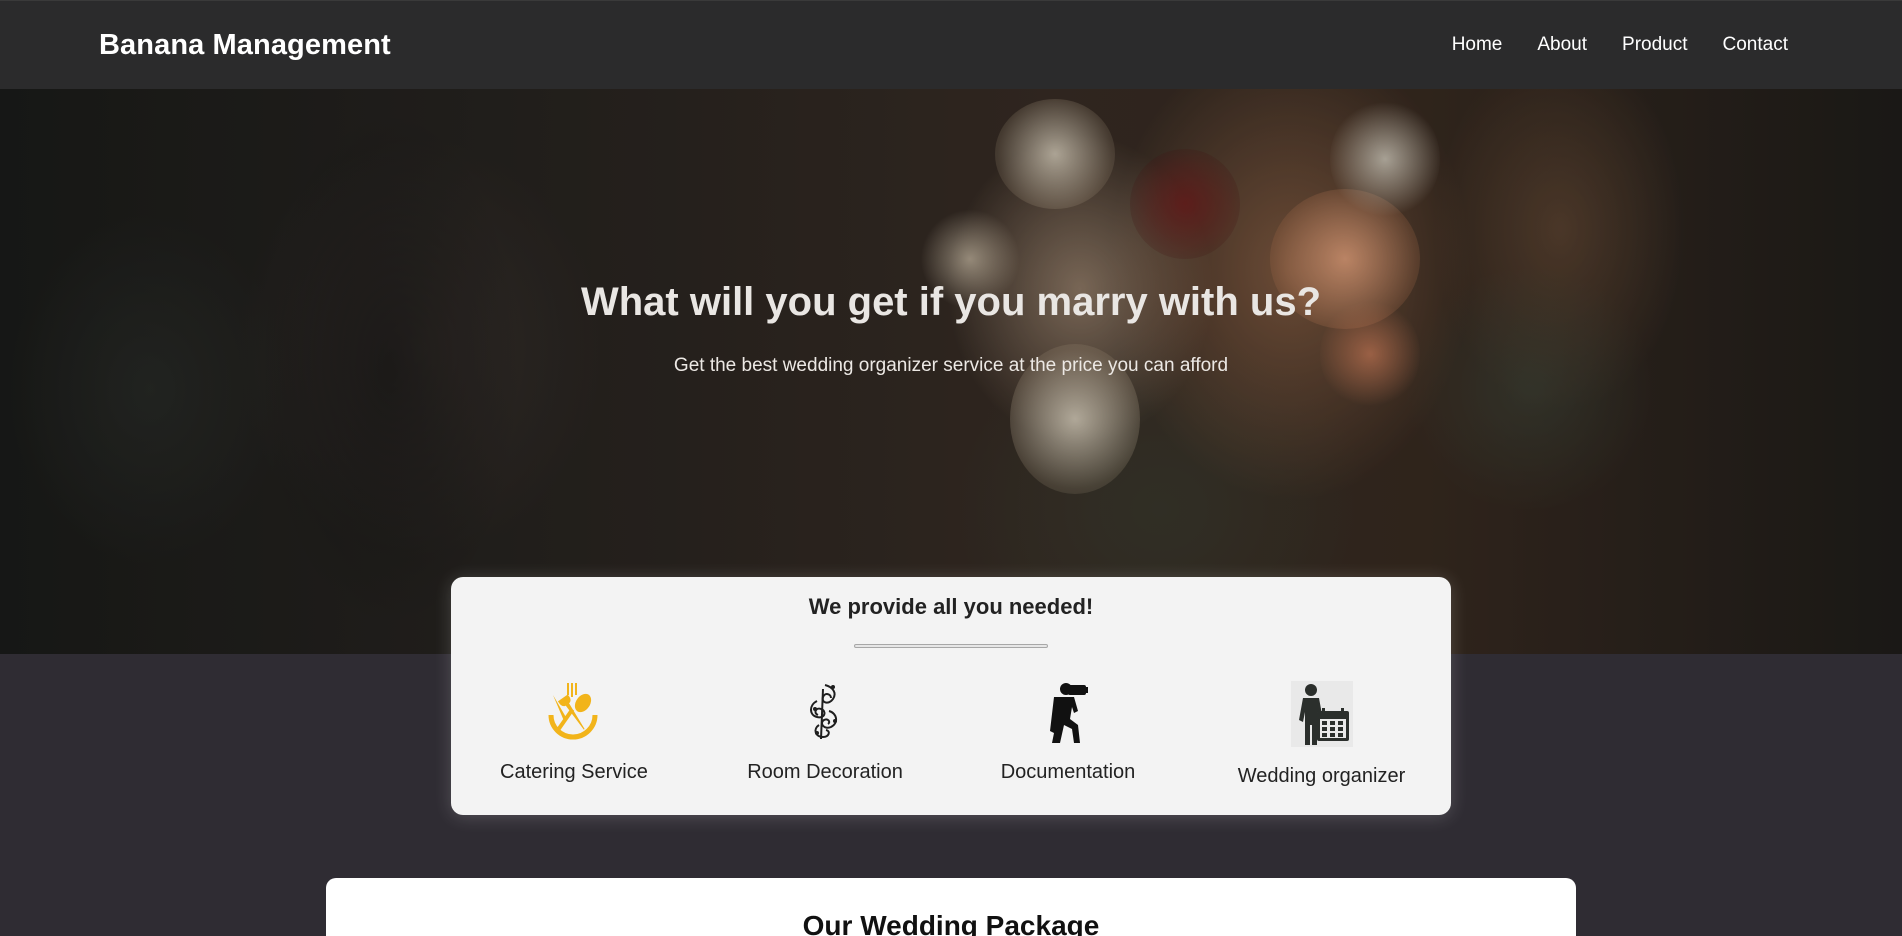 The width and height of the screenshot is (1902, 936). What do you see at coordinates (951, 923) in the screenshot?
I see `package-section-title: Our Wedding Package` at bounding box center [951, 923].